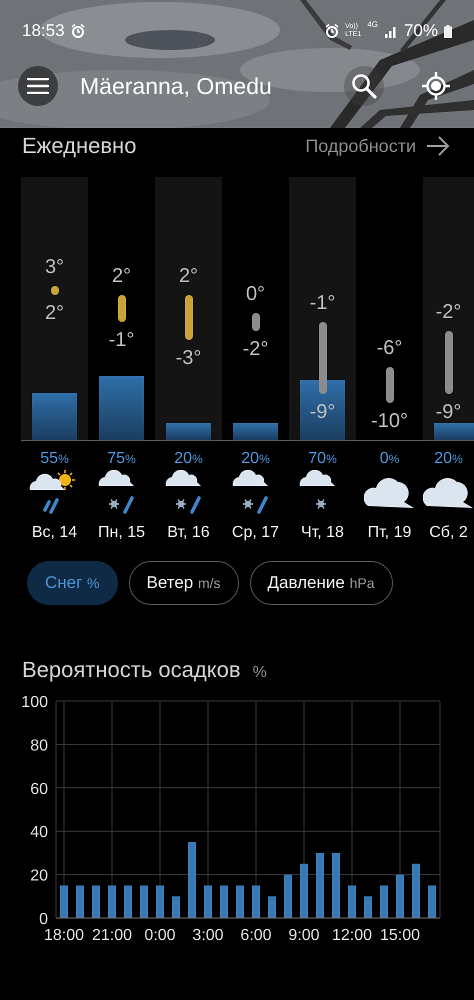 This screenshot has height=1000, width=474. What do you see at coordinates (212, 86) in the screenshot?
I see `location-title: Mäeranna, Omedu` at bounding box center [212, 86].